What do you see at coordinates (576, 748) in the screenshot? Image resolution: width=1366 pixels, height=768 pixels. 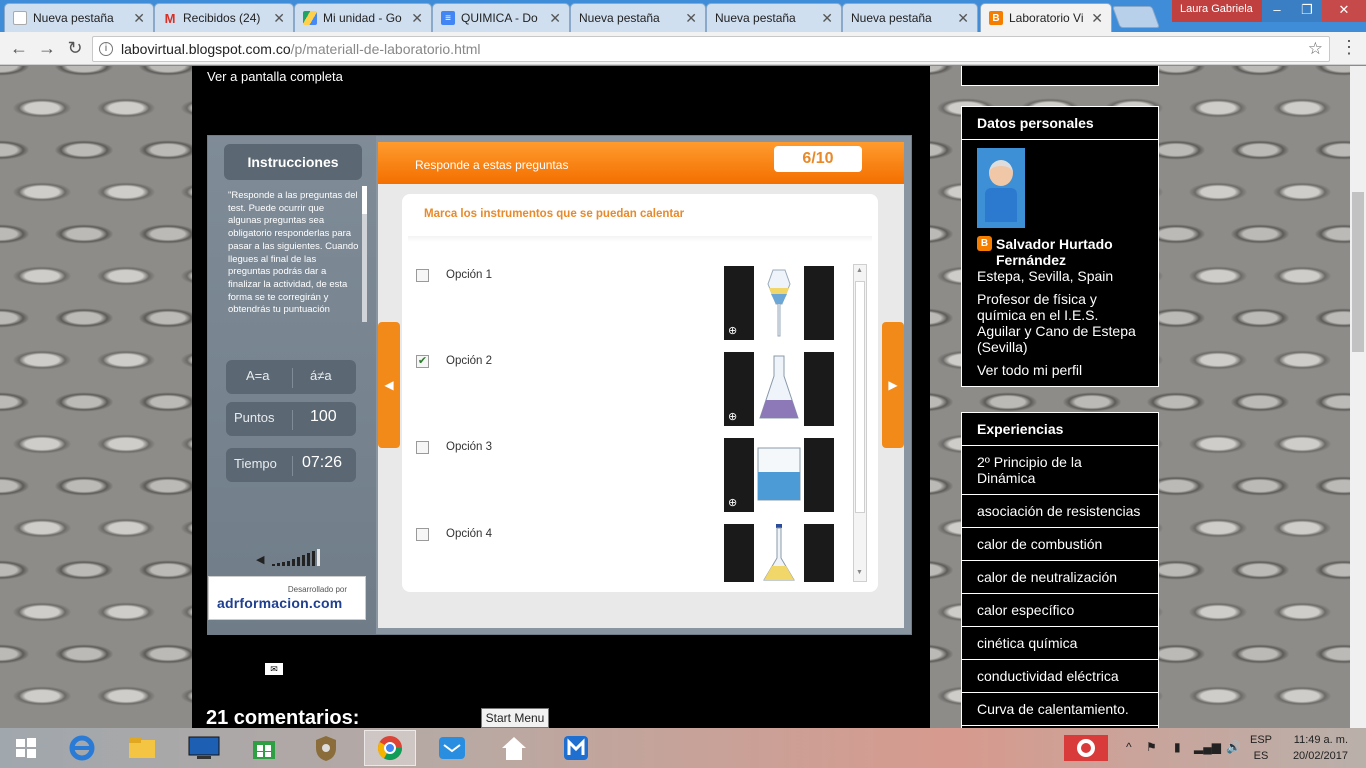 I see `maxthon-icon` at bounding box center [576, 748].